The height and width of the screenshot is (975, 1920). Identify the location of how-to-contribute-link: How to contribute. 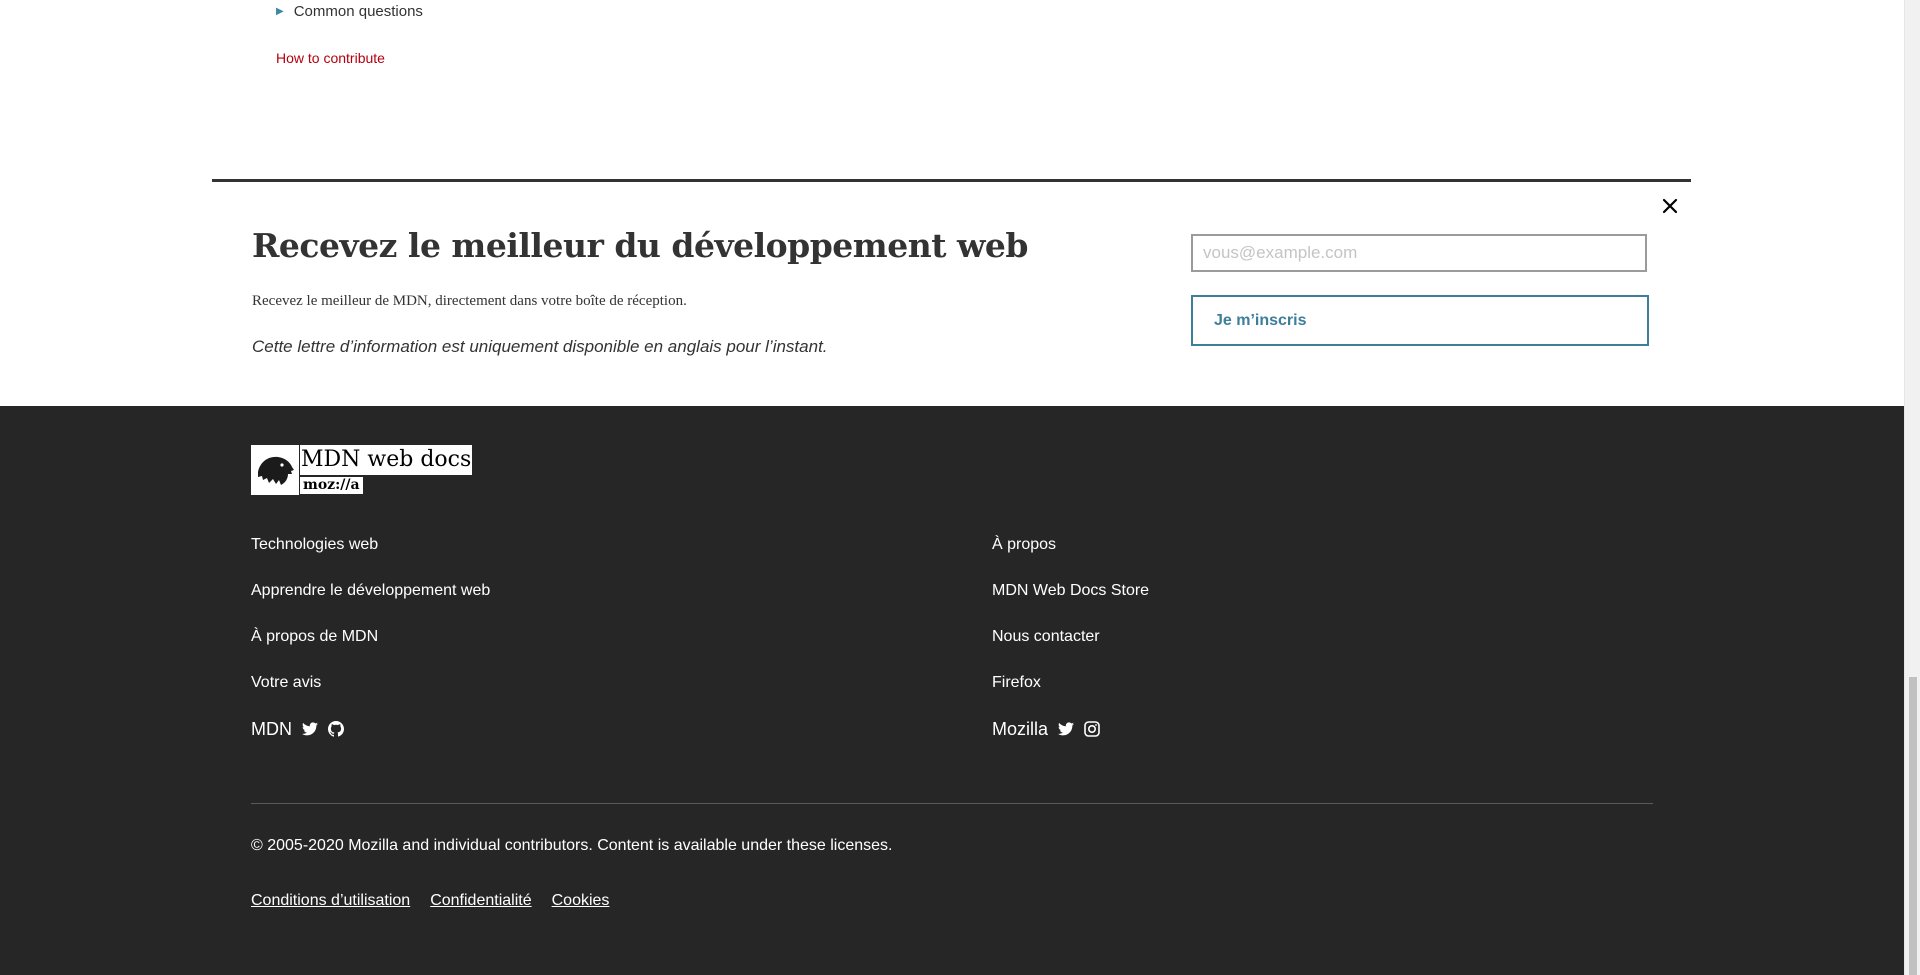
(330, 58).